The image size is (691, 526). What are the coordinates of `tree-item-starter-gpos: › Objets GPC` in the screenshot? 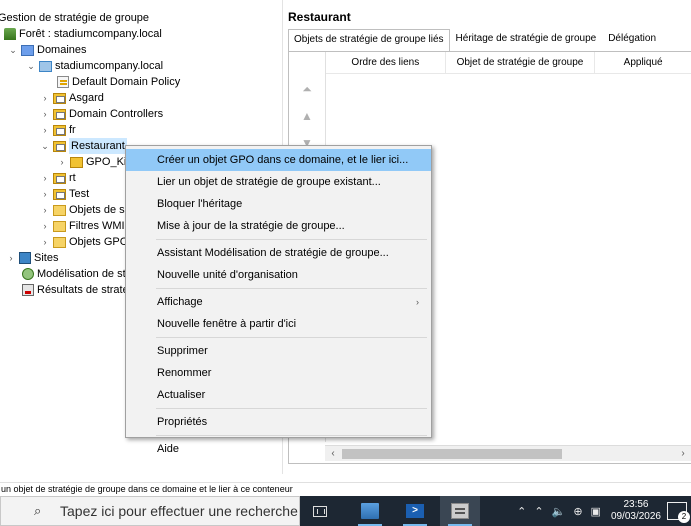 It's located at (84, 242).